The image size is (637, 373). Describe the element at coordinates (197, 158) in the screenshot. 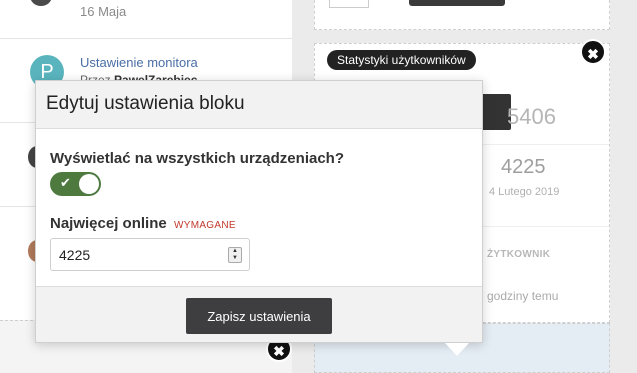

I see `show-all-devices-label: Wyświetlać na wszystkich urządzeniach?` at that location.